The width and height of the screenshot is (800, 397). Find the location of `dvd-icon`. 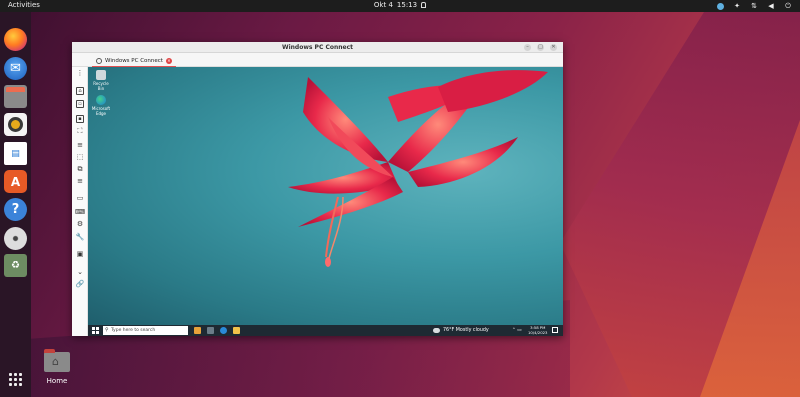

dvd-icon is located at coordinates (15, 238).